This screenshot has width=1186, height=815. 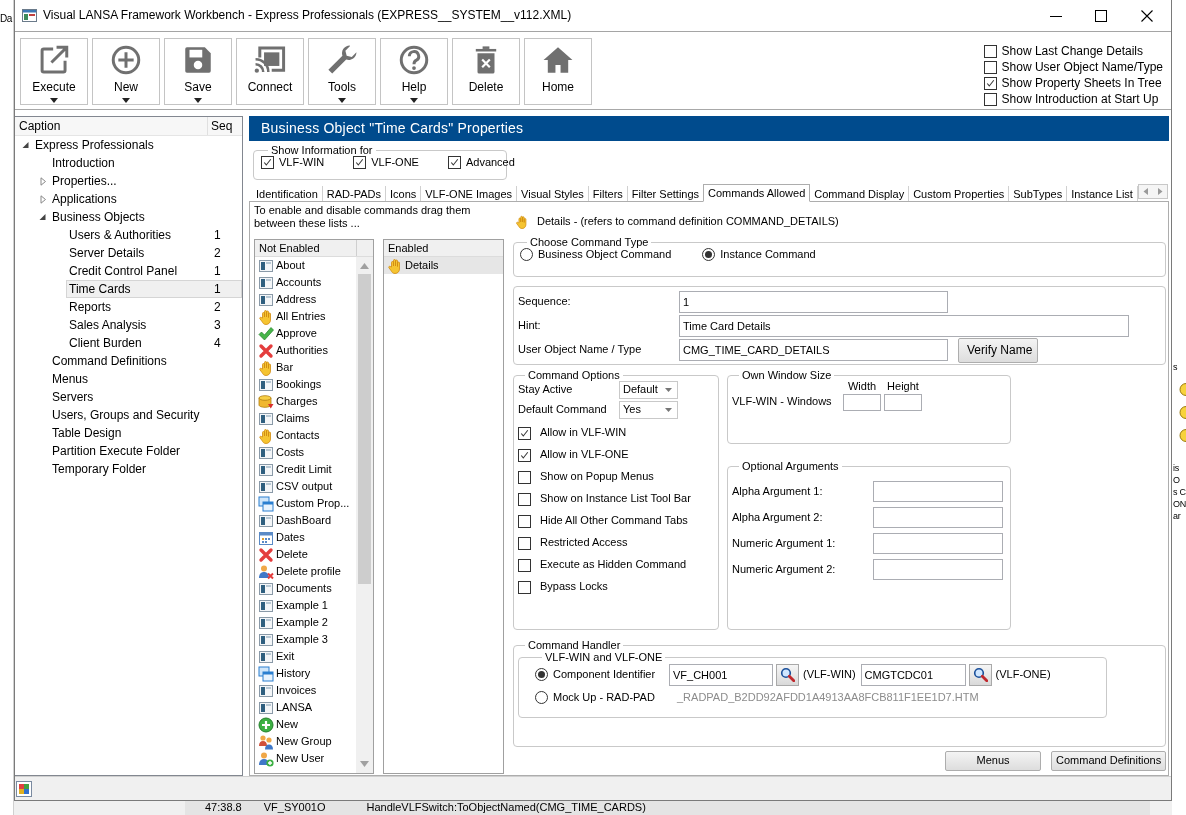 I want to click on list-item: Example 3, so click(x=305, y=639).